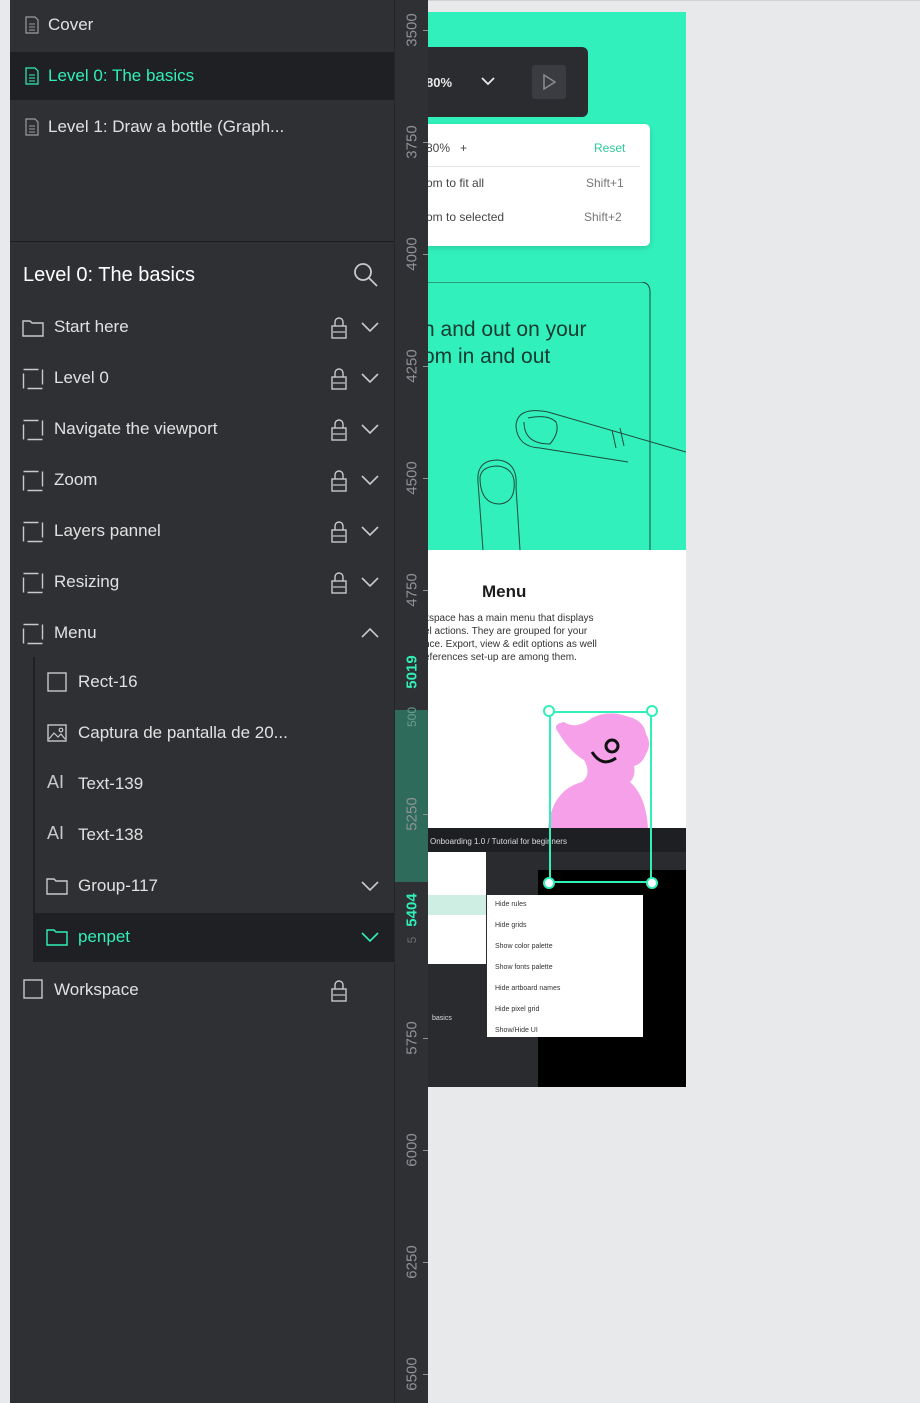 This screenshot has height=1403, width=920. Describe the element at coordinates (118, 885) in the screenshot. I see `layer-label: Group-117` at that location.